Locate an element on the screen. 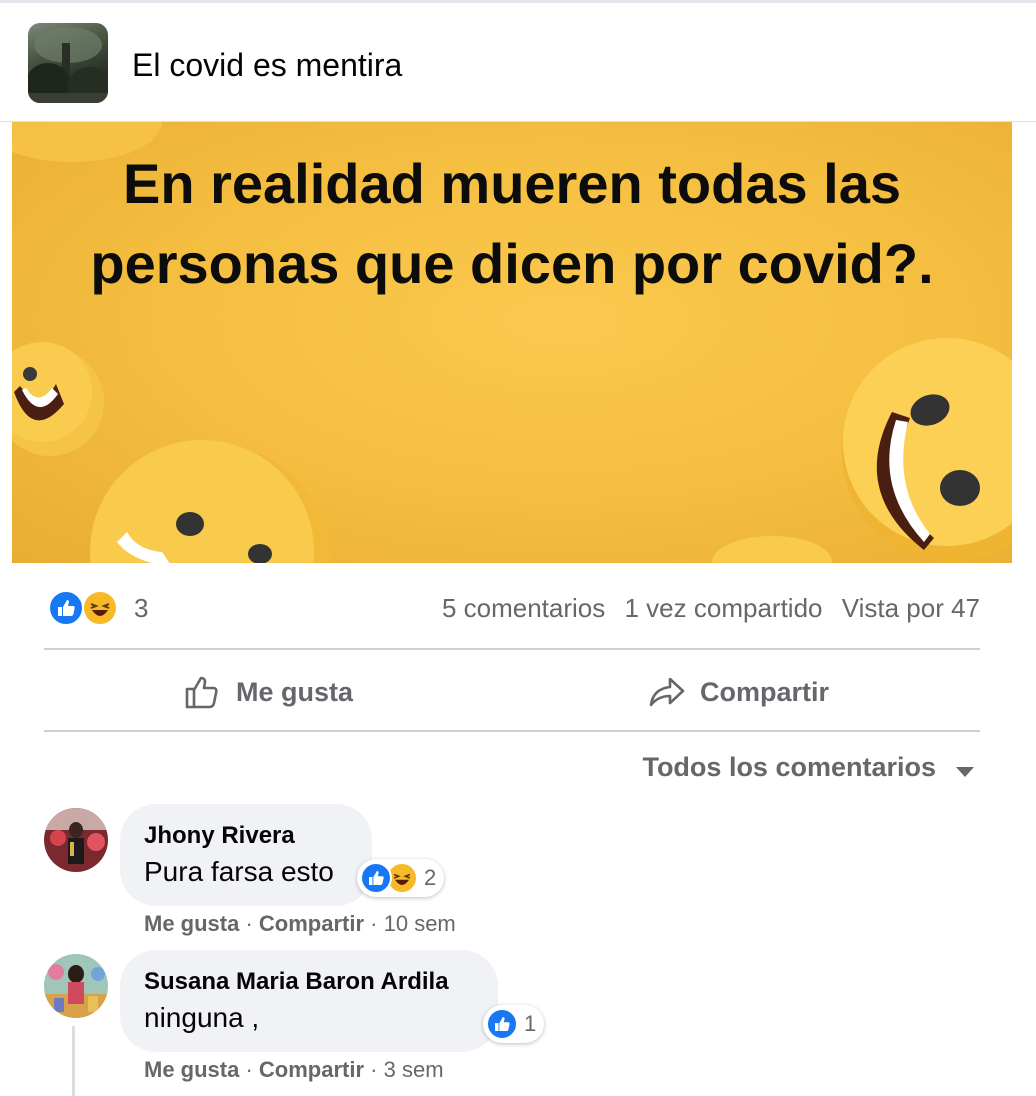 This screenshot has height=1096, width=1036. comment-actions: Me gusta · Compartir · 10 sem is located at coordinates (300, 924).